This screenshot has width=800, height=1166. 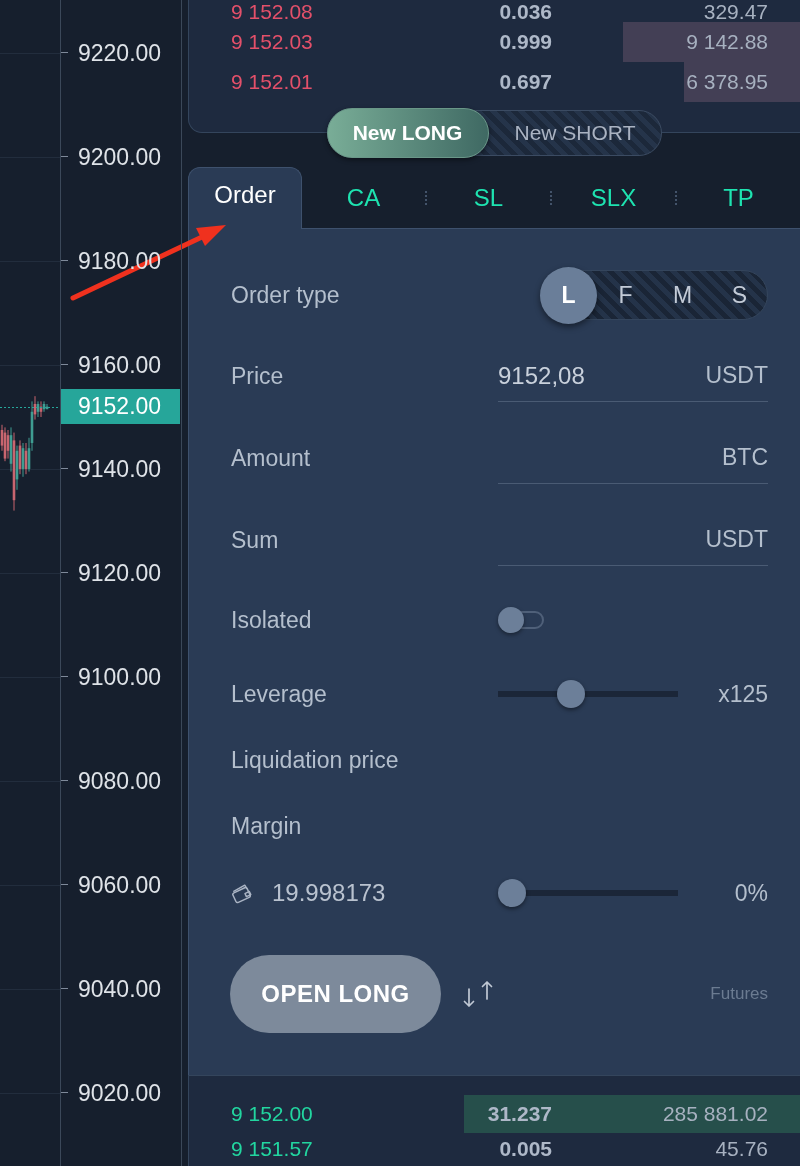 What do you see at coordinates (271, 458) in the screenshot?
I see `field-label: Amount` at bounding box center [271, 458].